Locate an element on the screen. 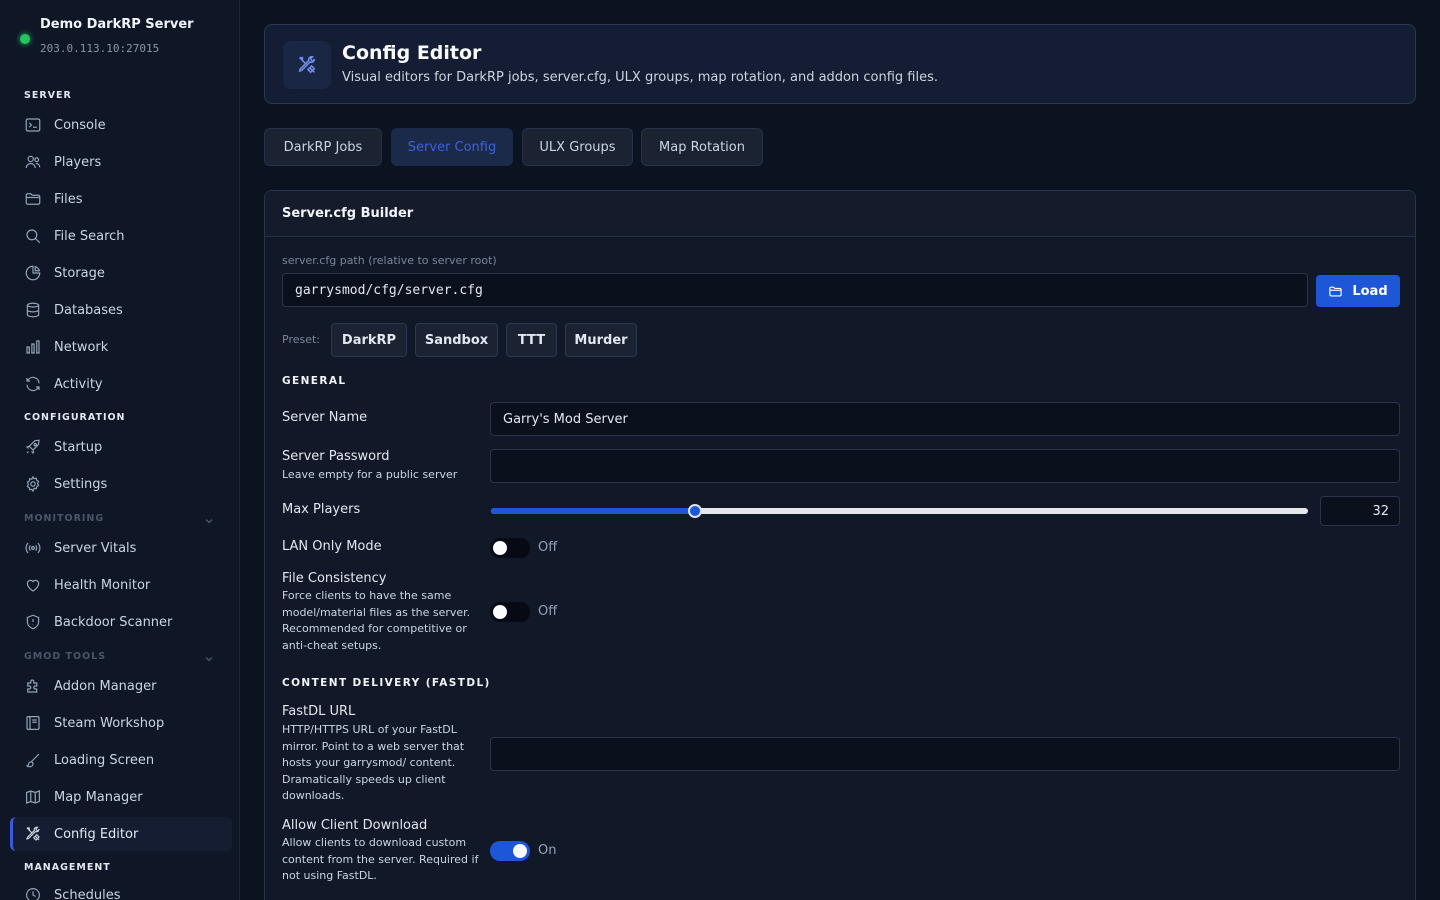 The height and width of the screenshot is (900, 1440). max-players-label: Max Players is located at coordinates (321, 509).